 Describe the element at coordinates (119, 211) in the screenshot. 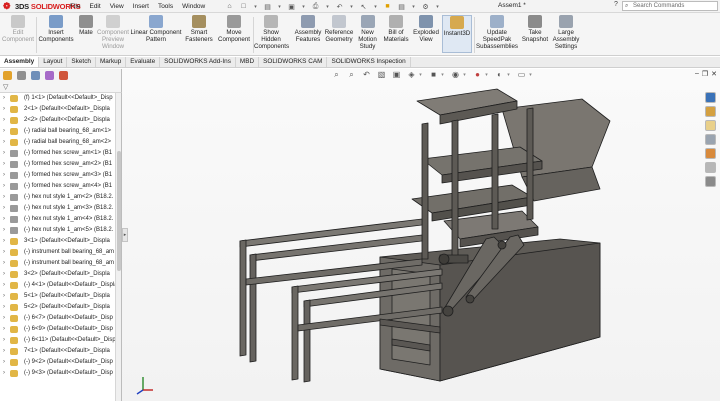

I see `scroll-thumb` at that location.